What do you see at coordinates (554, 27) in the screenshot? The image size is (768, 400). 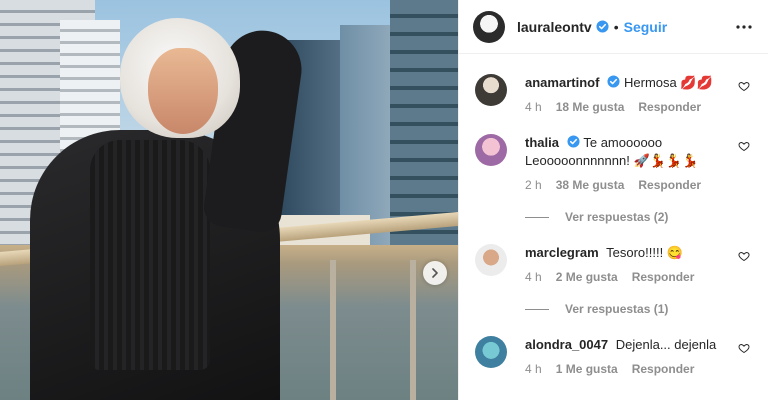 I see `post-author-username: lauraleontv` at bounding box center [554, 27].